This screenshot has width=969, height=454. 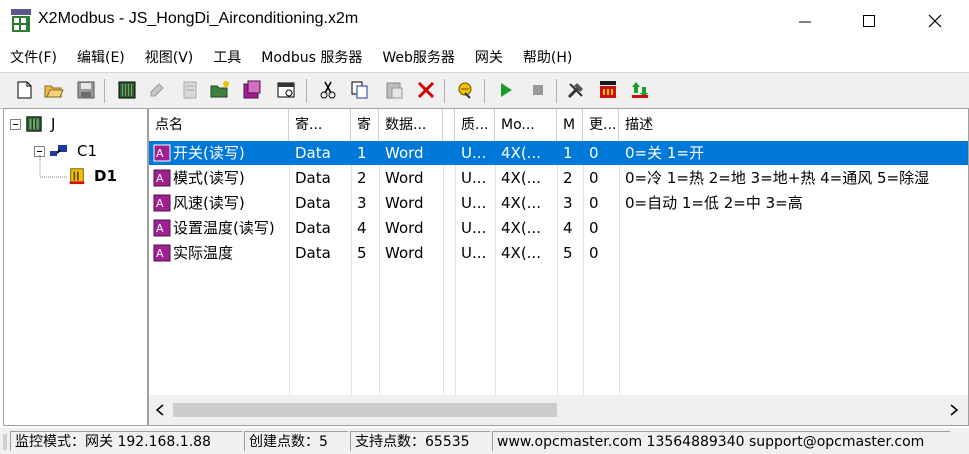 What do you see at coordinates (92, 176) in the screenshot?
I see `tree-node-device: D1` at bounding box center [92, 176].